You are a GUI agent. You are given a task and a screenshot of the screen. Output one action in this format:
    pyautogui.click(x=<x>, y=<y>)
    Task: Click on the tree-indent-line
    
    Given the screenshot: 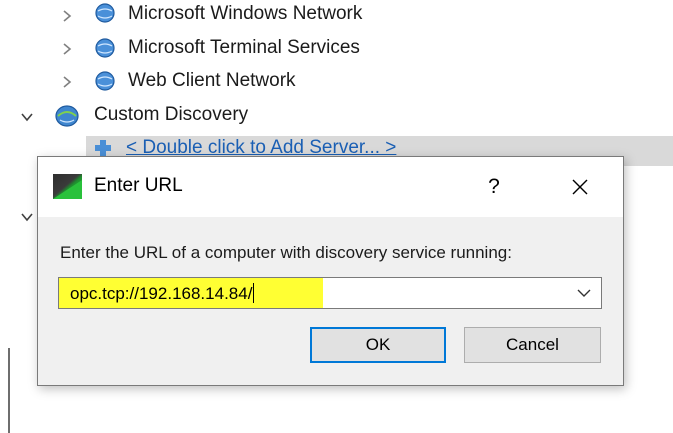 What is the action you would take?
    pyautogui.click(x=9, y=390)
    